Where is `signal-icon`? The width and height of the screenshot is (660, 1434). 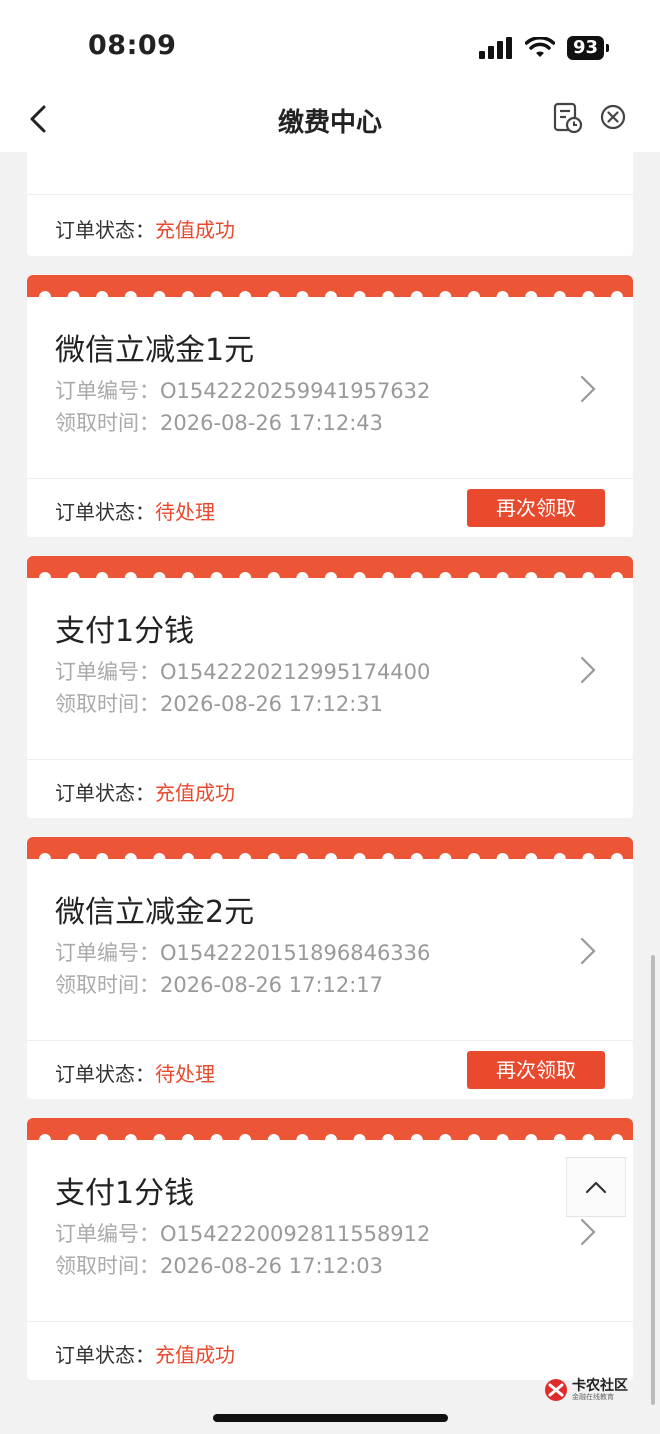
signal-icon is located at coordinates (495, 48).